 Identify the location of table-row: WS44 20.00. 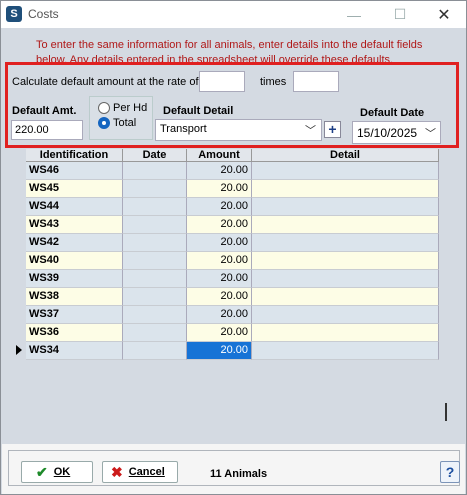
(232, 207).